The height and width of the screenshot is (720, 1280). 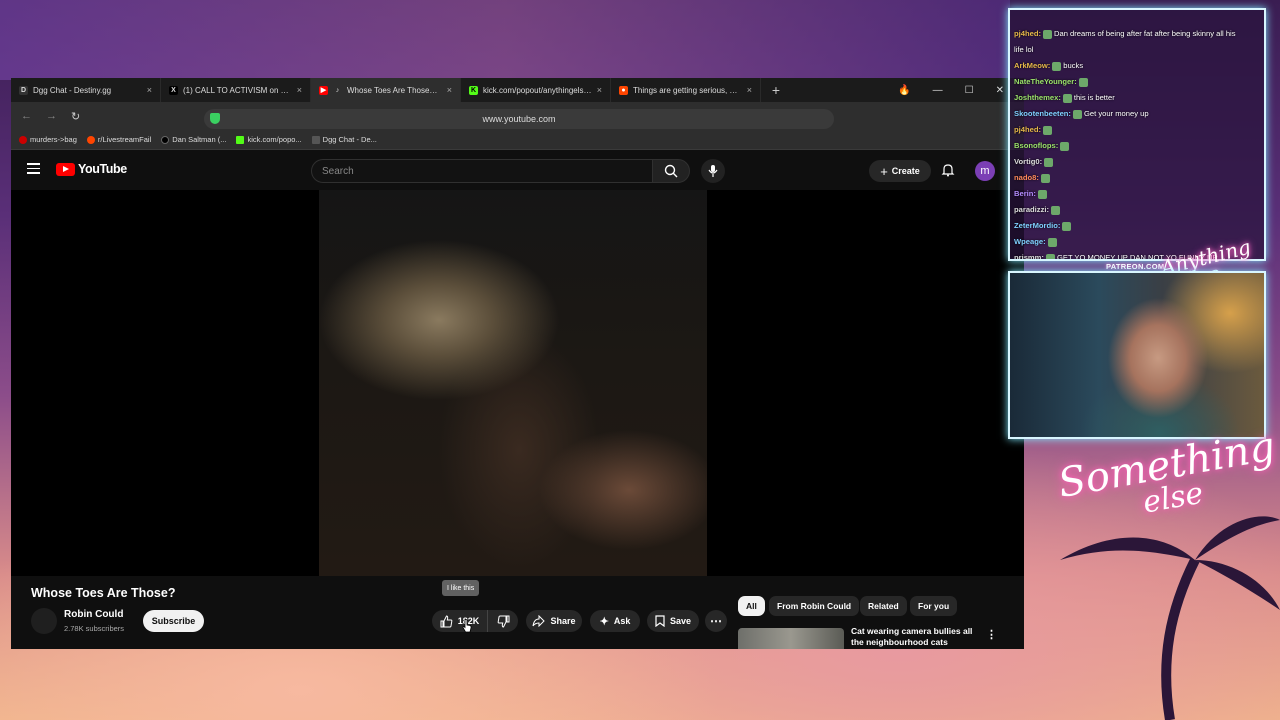 I want to click on like-button: 182K, so click(x=460, y=621).